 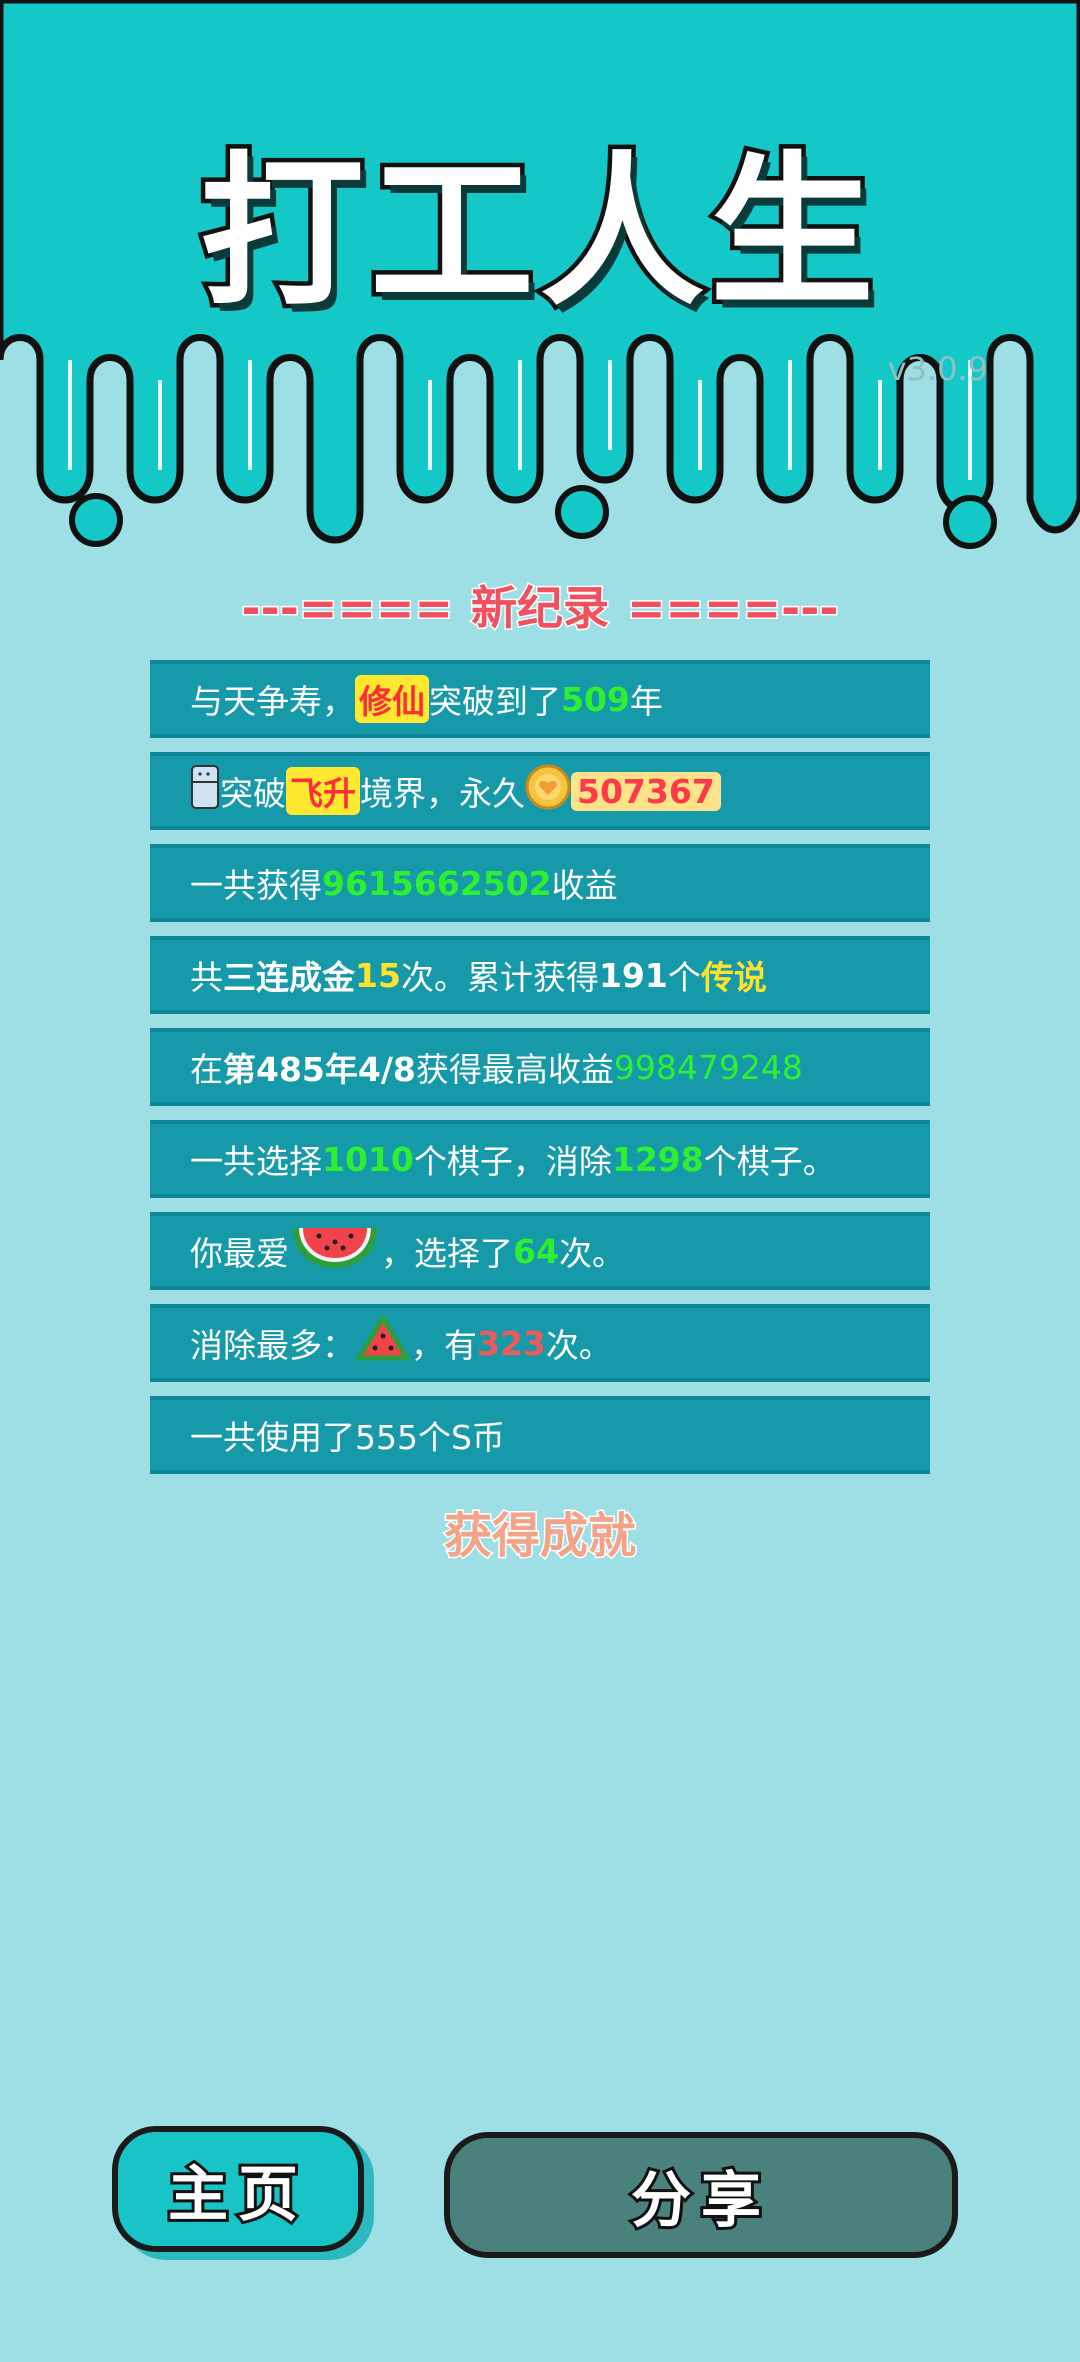 What do you see at coordinates (540, 1343) in the screenshot?
I see `stat-row-most-cleared: 消除最多： ，有 323 次。` at bounding box center [540, 1343].